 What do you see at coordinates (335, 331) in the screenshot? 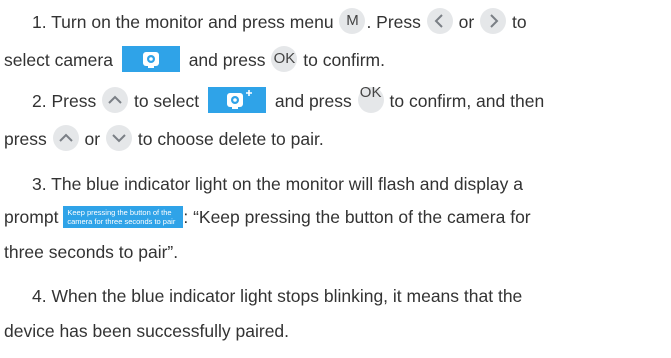
I see `step-4-line-2: device has been successfully paired.` at bounding box center [335, 331].